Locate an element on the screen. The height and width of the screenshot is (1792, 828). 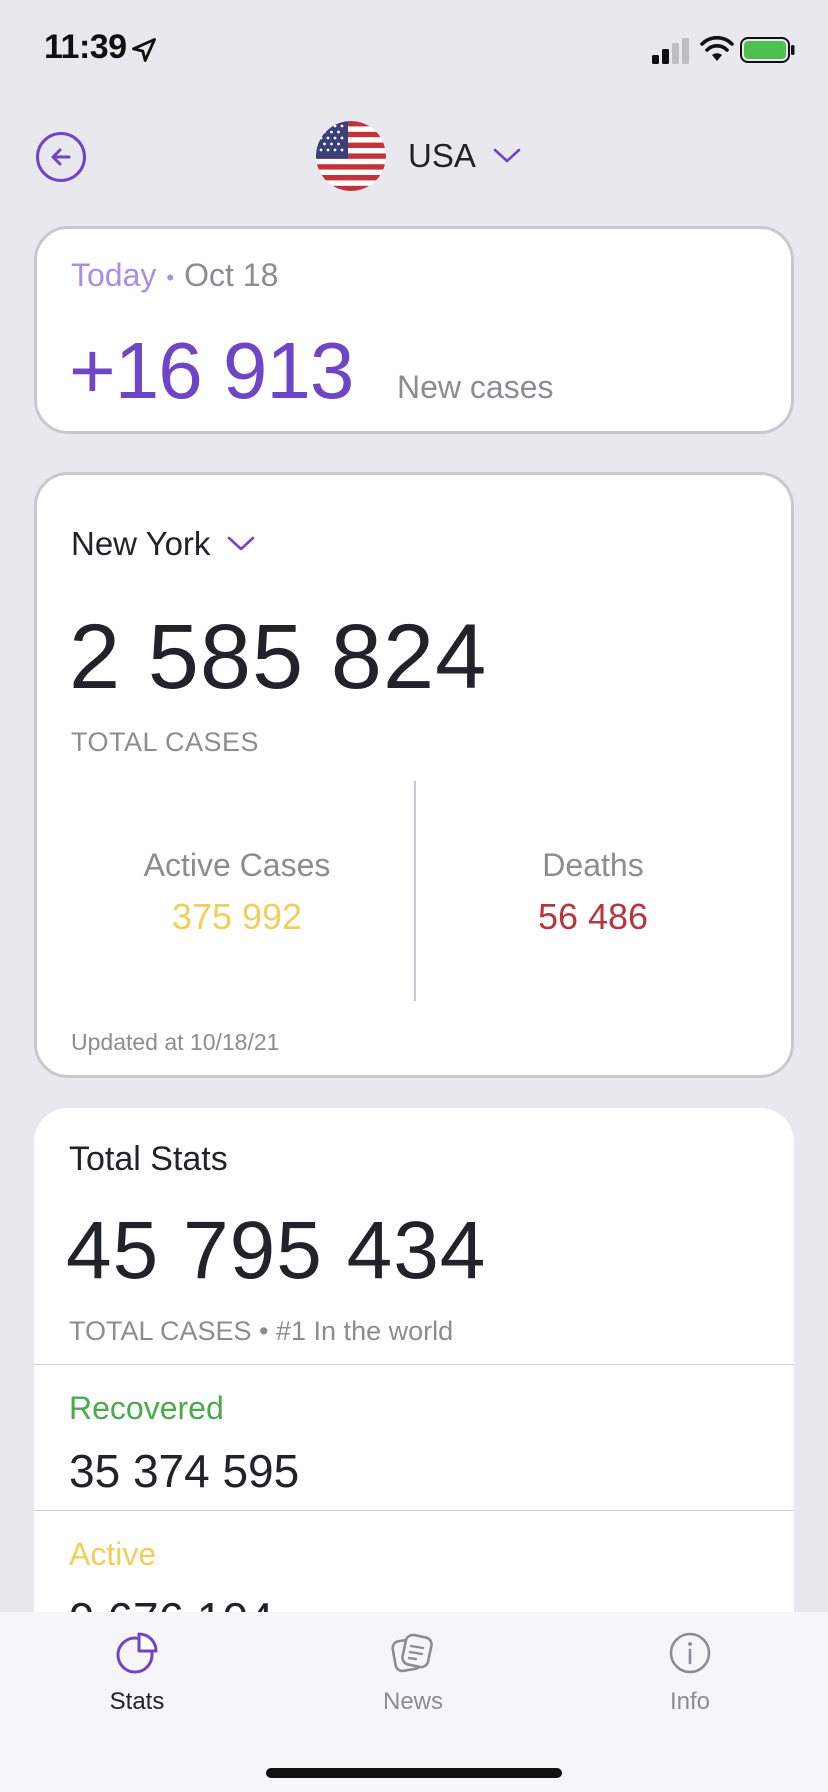
recovered-value: 35 374 595 is located at coordinates (184, 1471).